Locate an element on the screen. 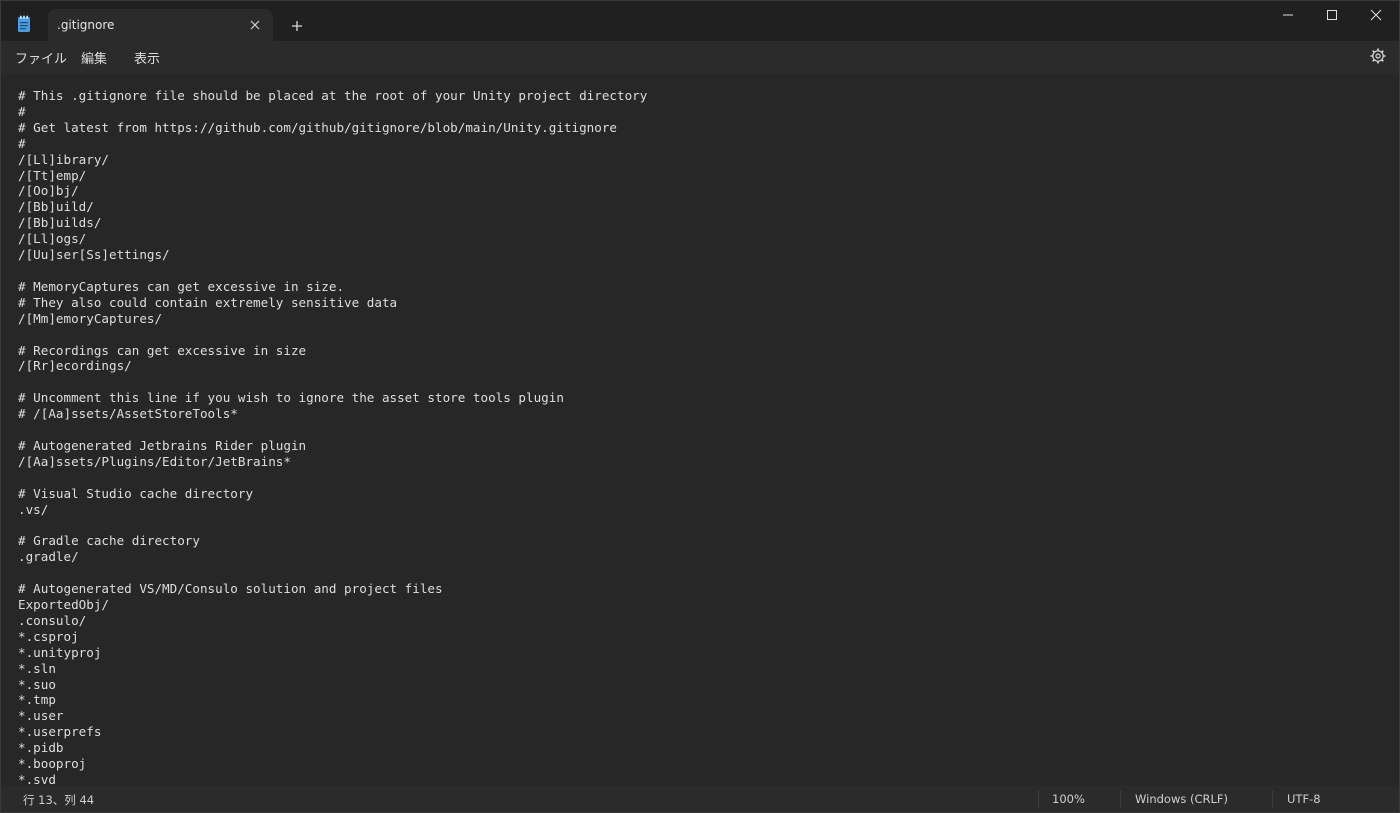  plus-icon is located at coordinates (297, 25).